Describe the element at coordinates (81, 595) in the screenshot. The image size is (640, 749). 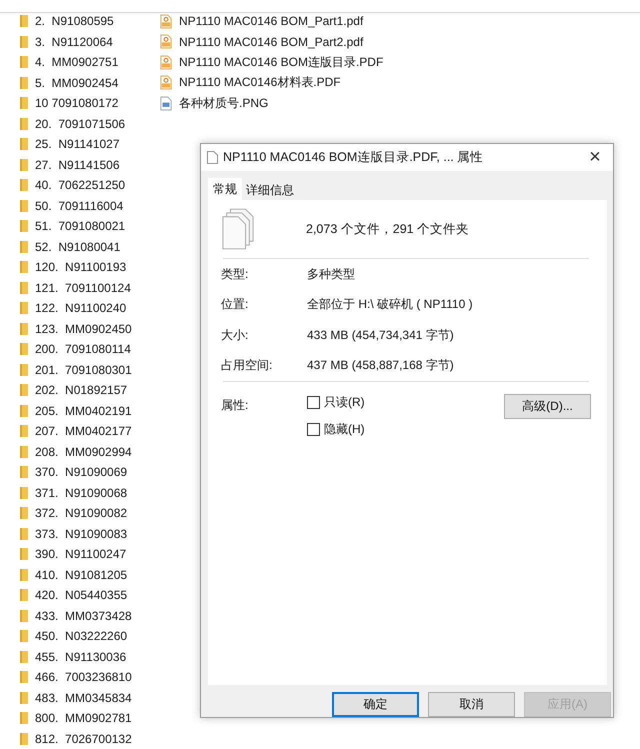
I see `folder-name: 420. N05440355` at that location.